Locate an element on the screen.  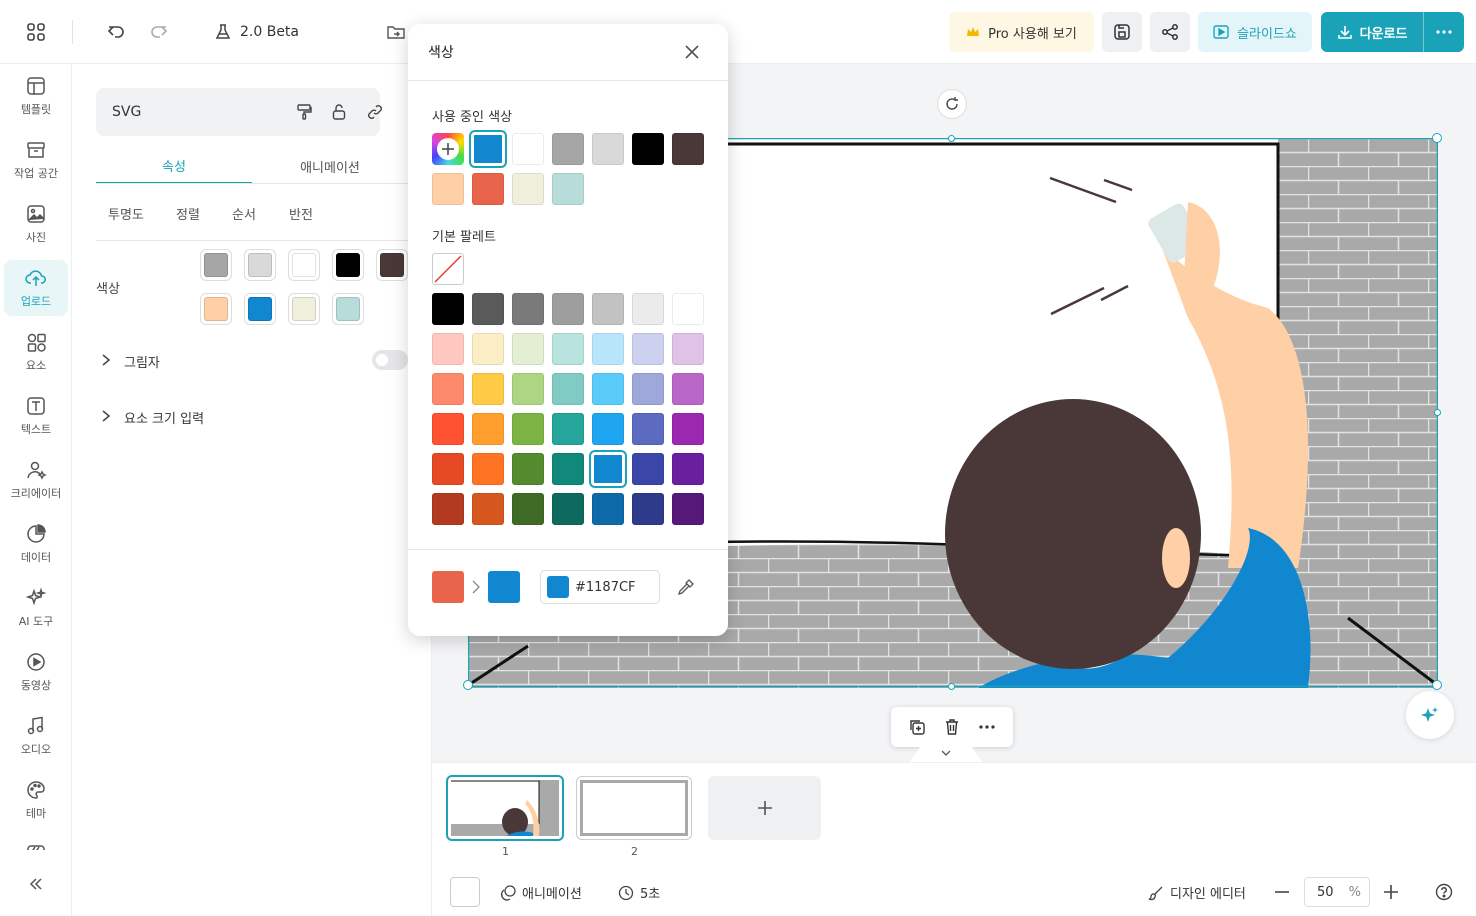
rail-item-theme: 테마 is located at coordinates (36, 800).